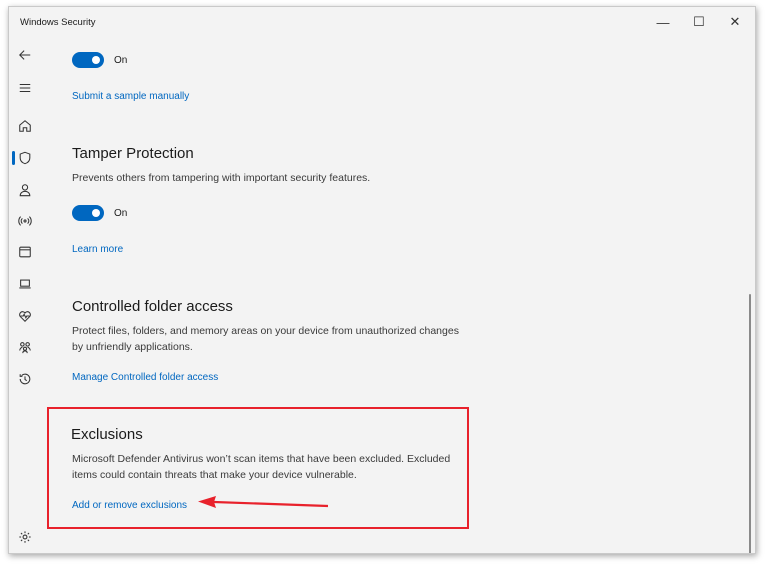 This screenshot has width=768, height=568. I want to click on controlled-folder-access-heading: Controlled folder access, so click(152, 306).